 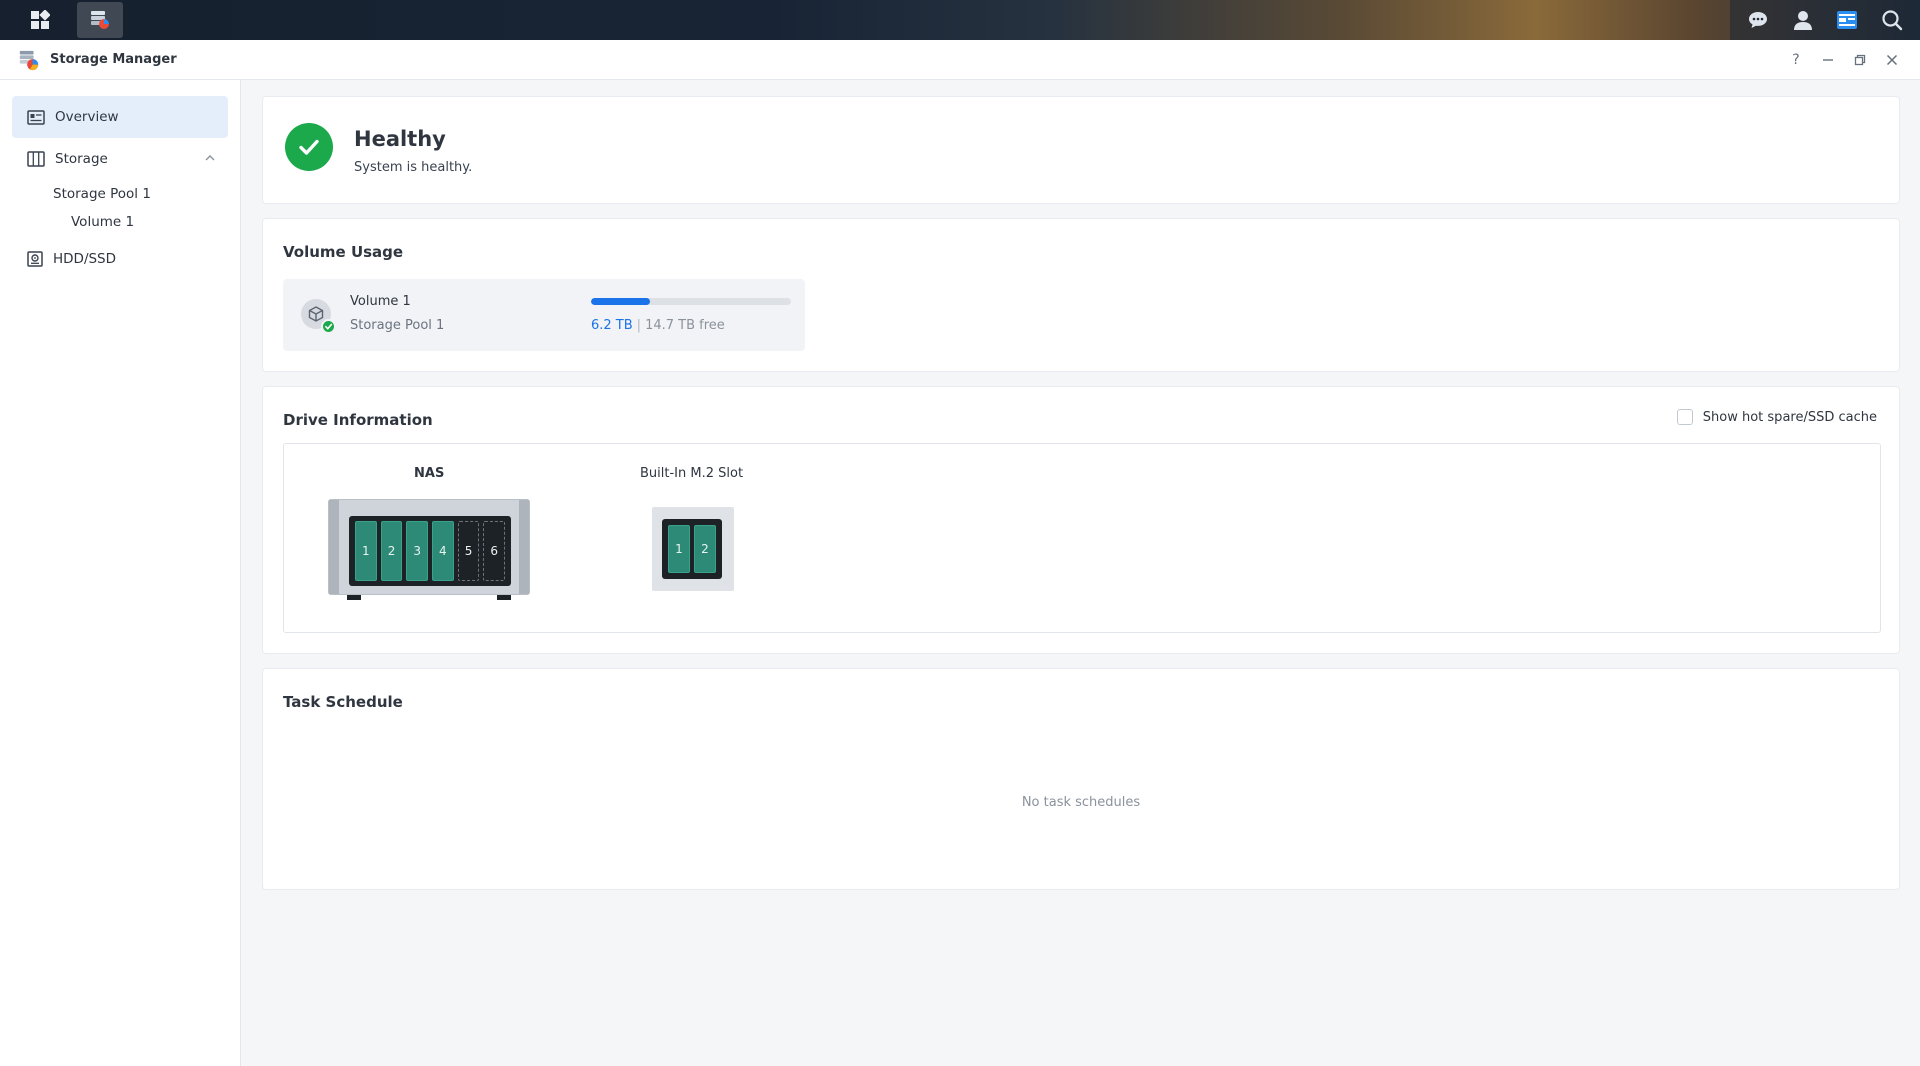 I want to click on desktop-taskbar, so click(x=960, y=20).